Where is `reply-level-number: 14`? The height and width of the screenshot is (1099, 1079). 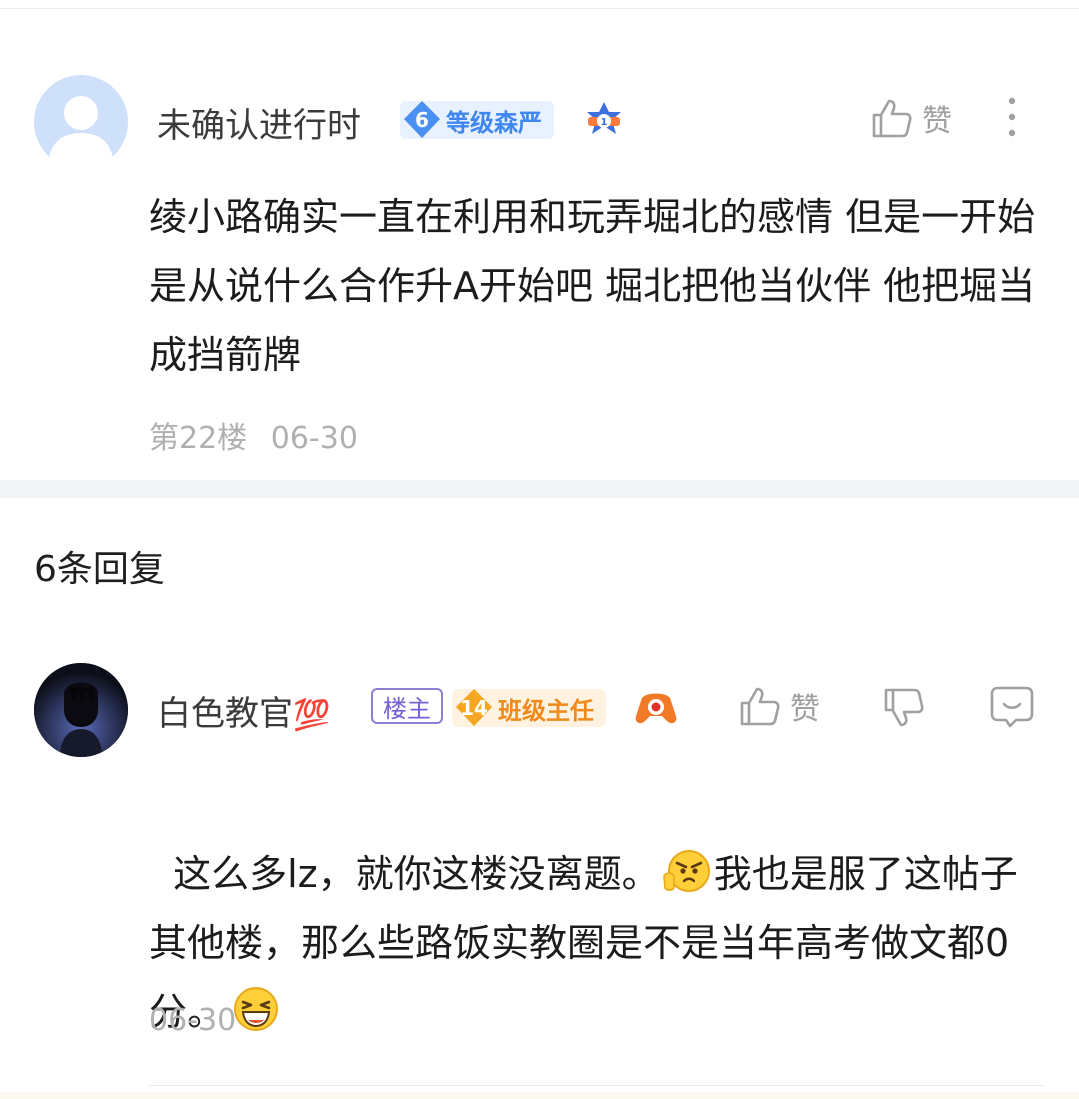
reply-level-number: 14 is located at coordinates (474, 708).